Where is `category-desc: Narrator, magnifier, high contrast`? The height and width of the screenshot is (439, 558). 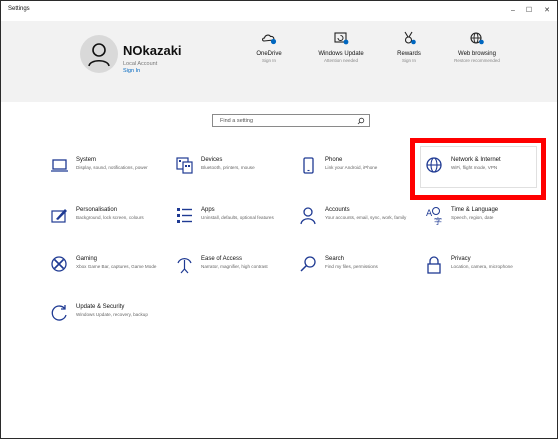
category-desc: Narrator, magnifier, high contrast is located at coordinates (234, 266).